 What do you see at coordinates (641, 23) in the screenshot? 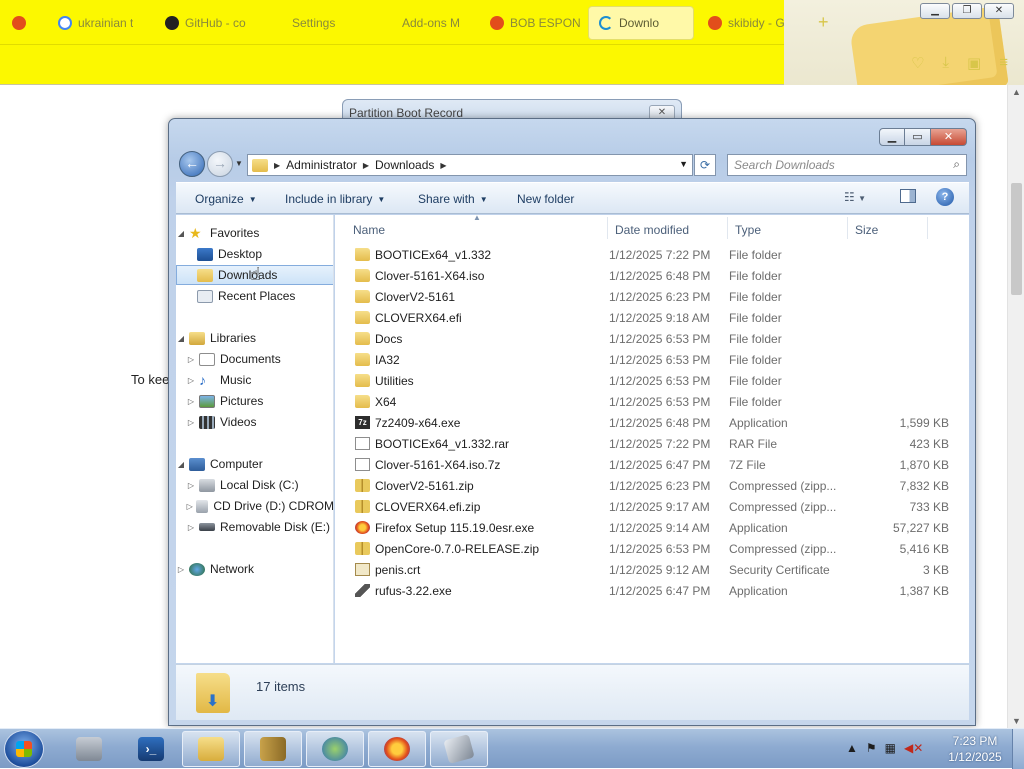
I see `browser-tab-6: Downlo` at bounding box center [641, 23].